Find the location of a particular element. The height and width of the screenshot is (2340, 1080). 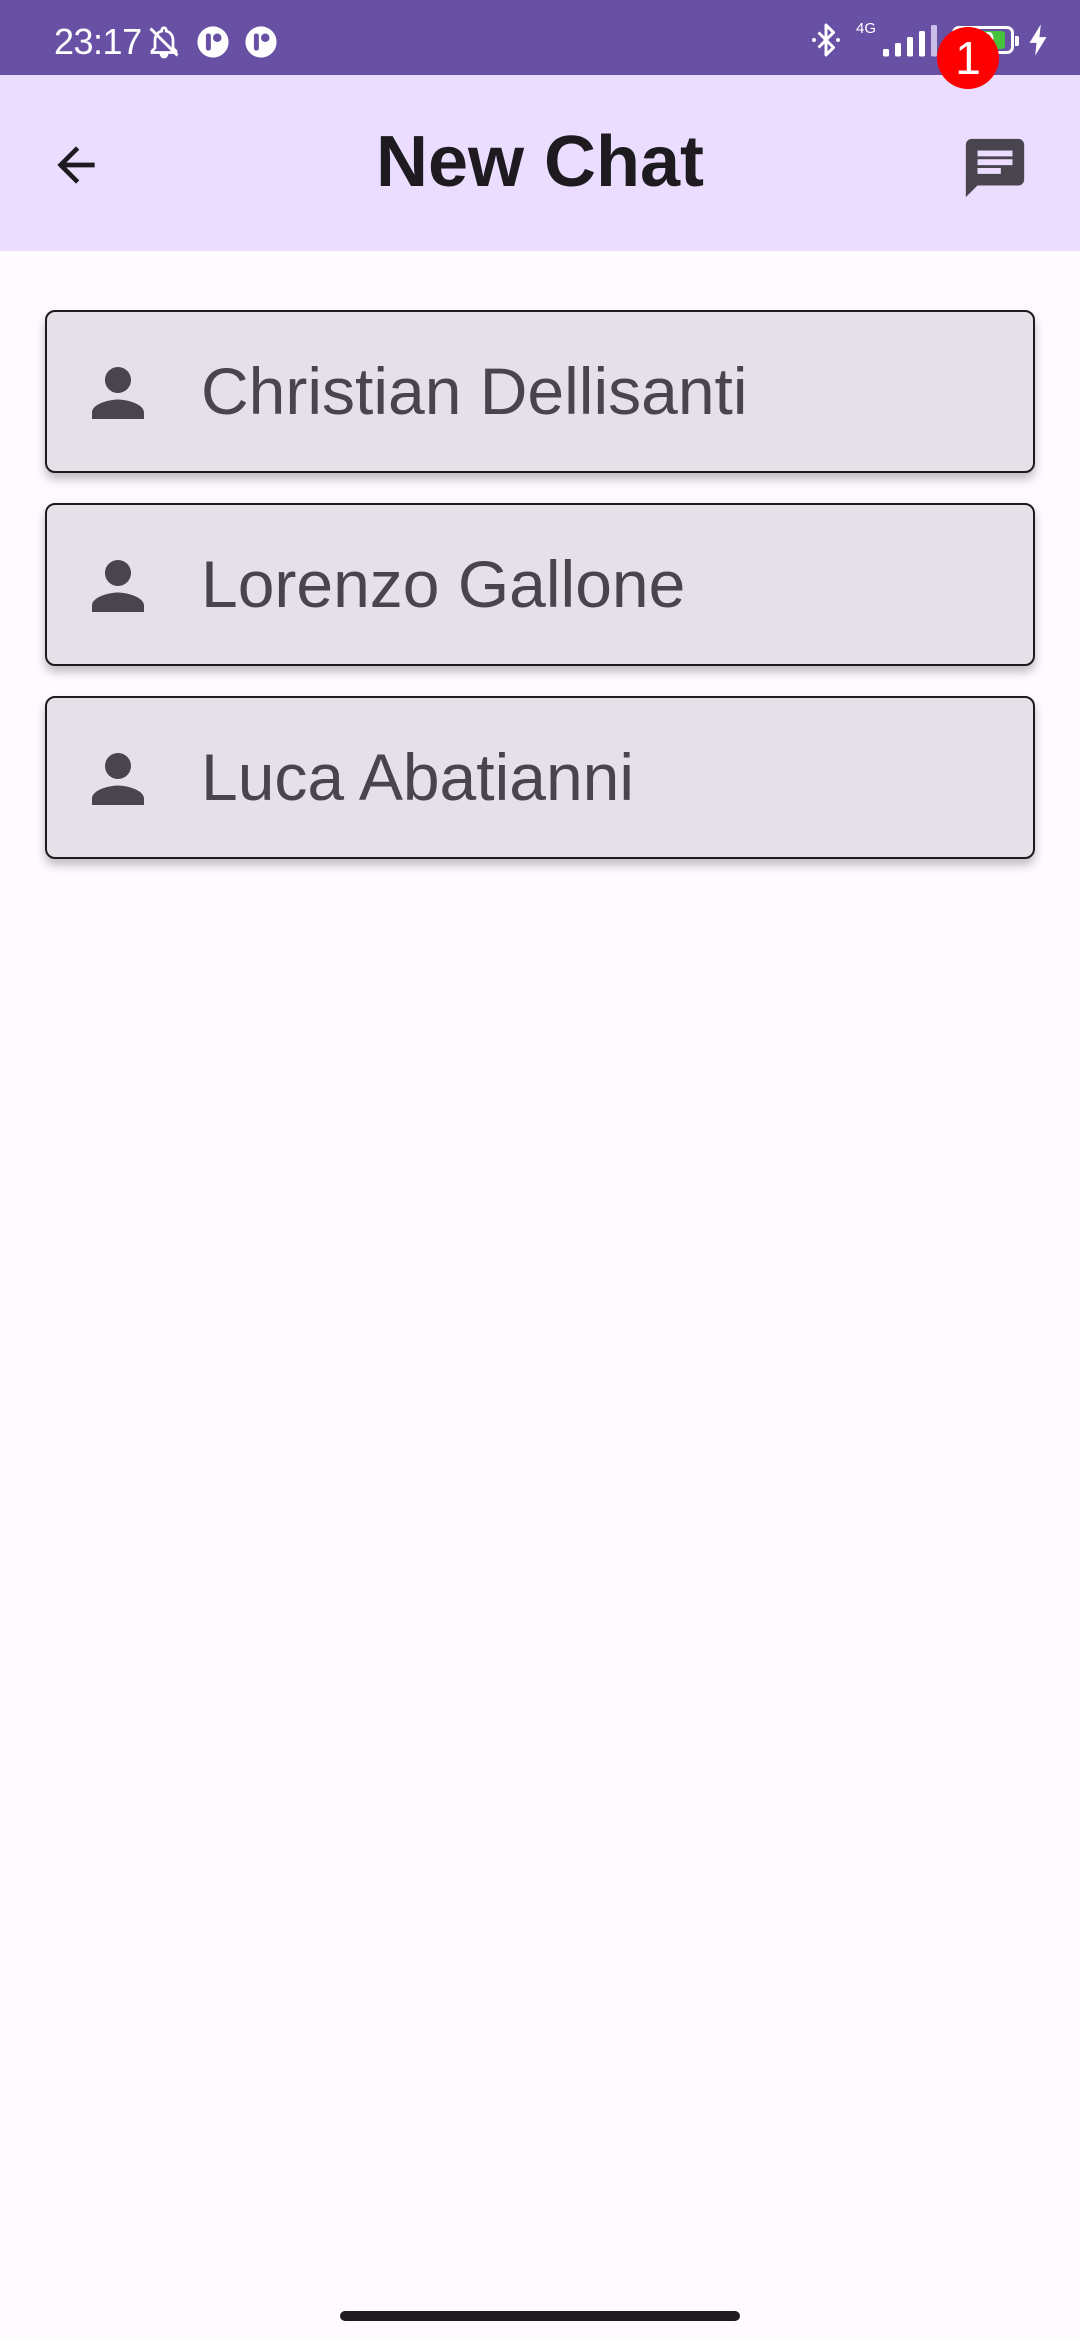

signal-icon is located at coordinates (910, 41).